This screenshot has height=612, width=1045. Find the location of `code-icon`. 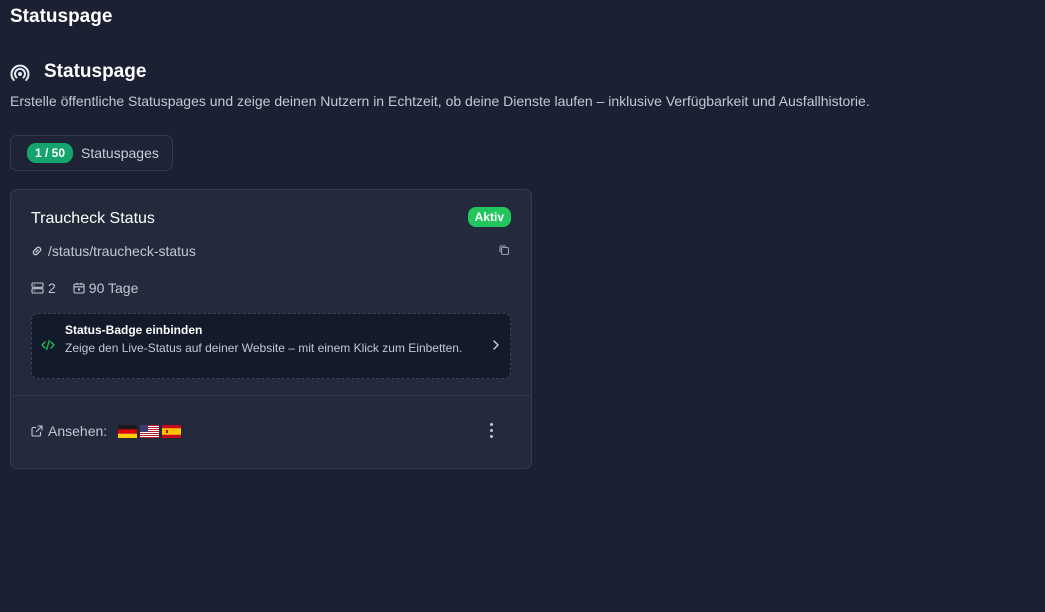

code-icon is located at coordinates (48, 345).